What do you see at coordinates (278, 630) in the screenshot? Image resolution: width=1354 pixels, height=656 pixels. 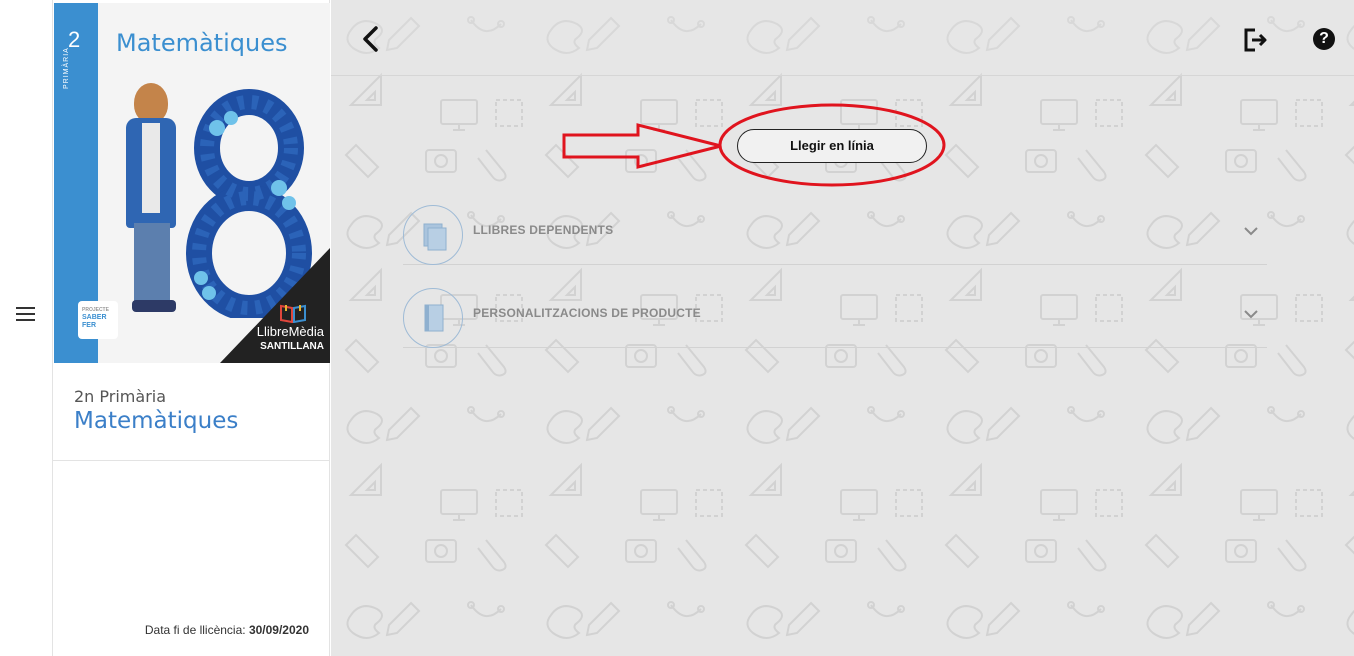 I see `license-date: 30/09/2020` at bounding box center [278, 630].